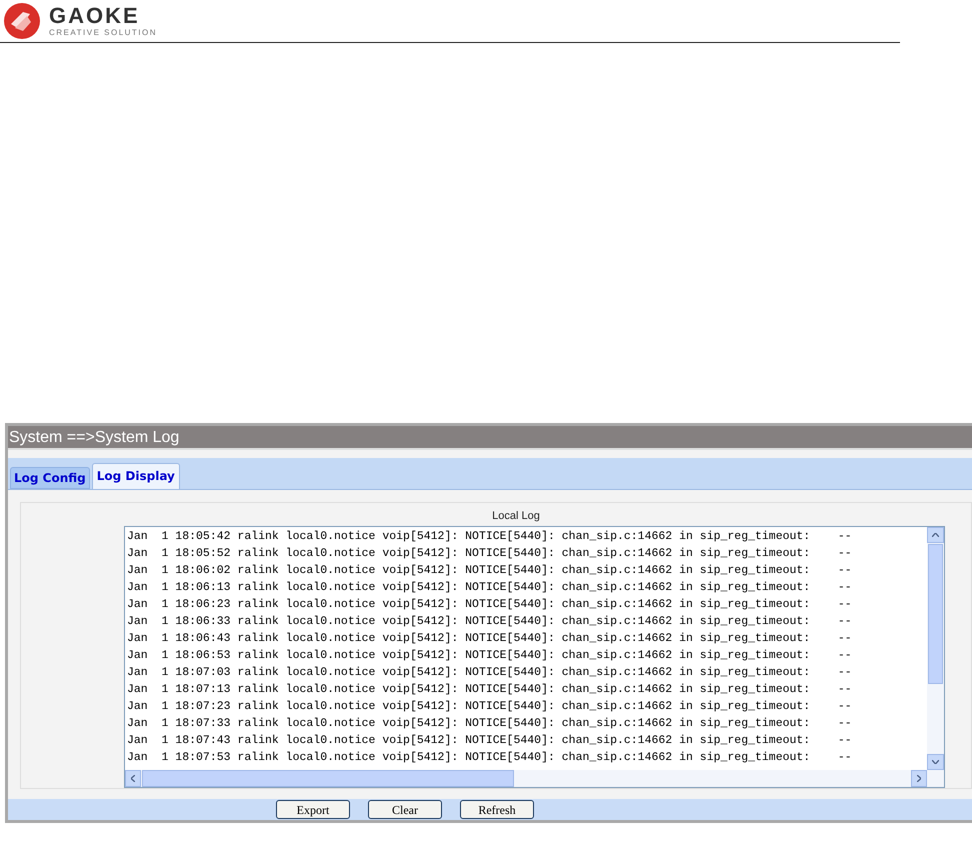 Image resolution: width=972 pixels, height=848 pixels. What do you see at coordinates (489, 672) in the screenshot?
I see `log-line: Jan 1 18:07:03 ralink local0.notice voip[5412]: NOTICE[5440]: chan_sip.c:14662 in sip_reg_timeout: --` at bounding box center [489, 672].